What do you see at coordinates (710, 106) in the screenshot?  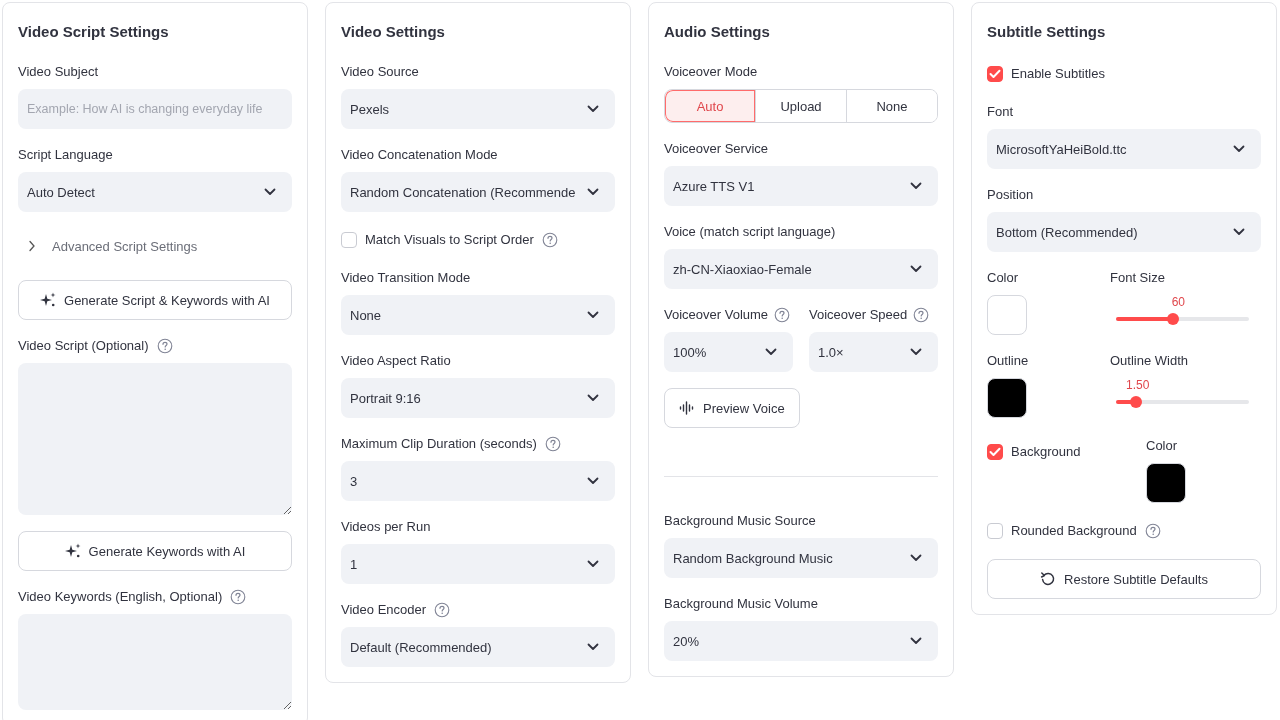 I see `segment-option: Auto` at bounding box center [710, 106].